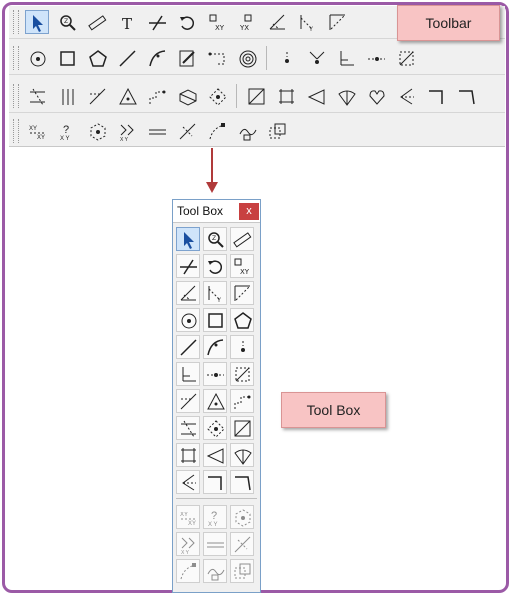 The width and height of the screenshot is (517, 599). I want to click on dash-rect-icon, so click(188, 455).